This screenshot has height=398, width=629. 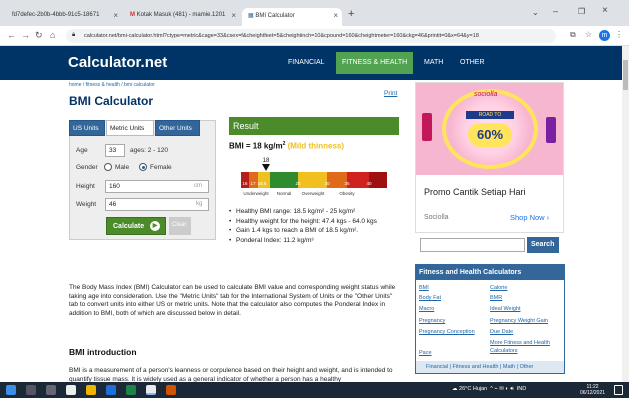 What do you see at coordinates (266, 161) in the screenshot?
I see `gauge-value-label: 18` at bounding box center [266, 161].